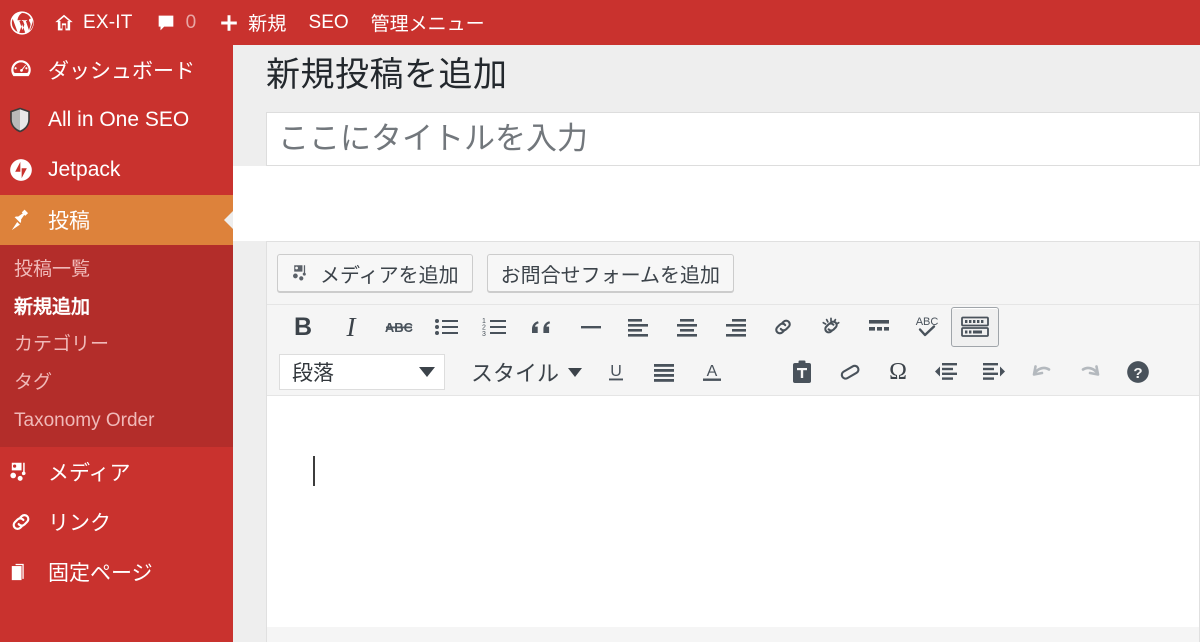 The image size is (1200, 642). I want to click on submenu-item-all-posts: 投稿一覧, so click(116, 270).